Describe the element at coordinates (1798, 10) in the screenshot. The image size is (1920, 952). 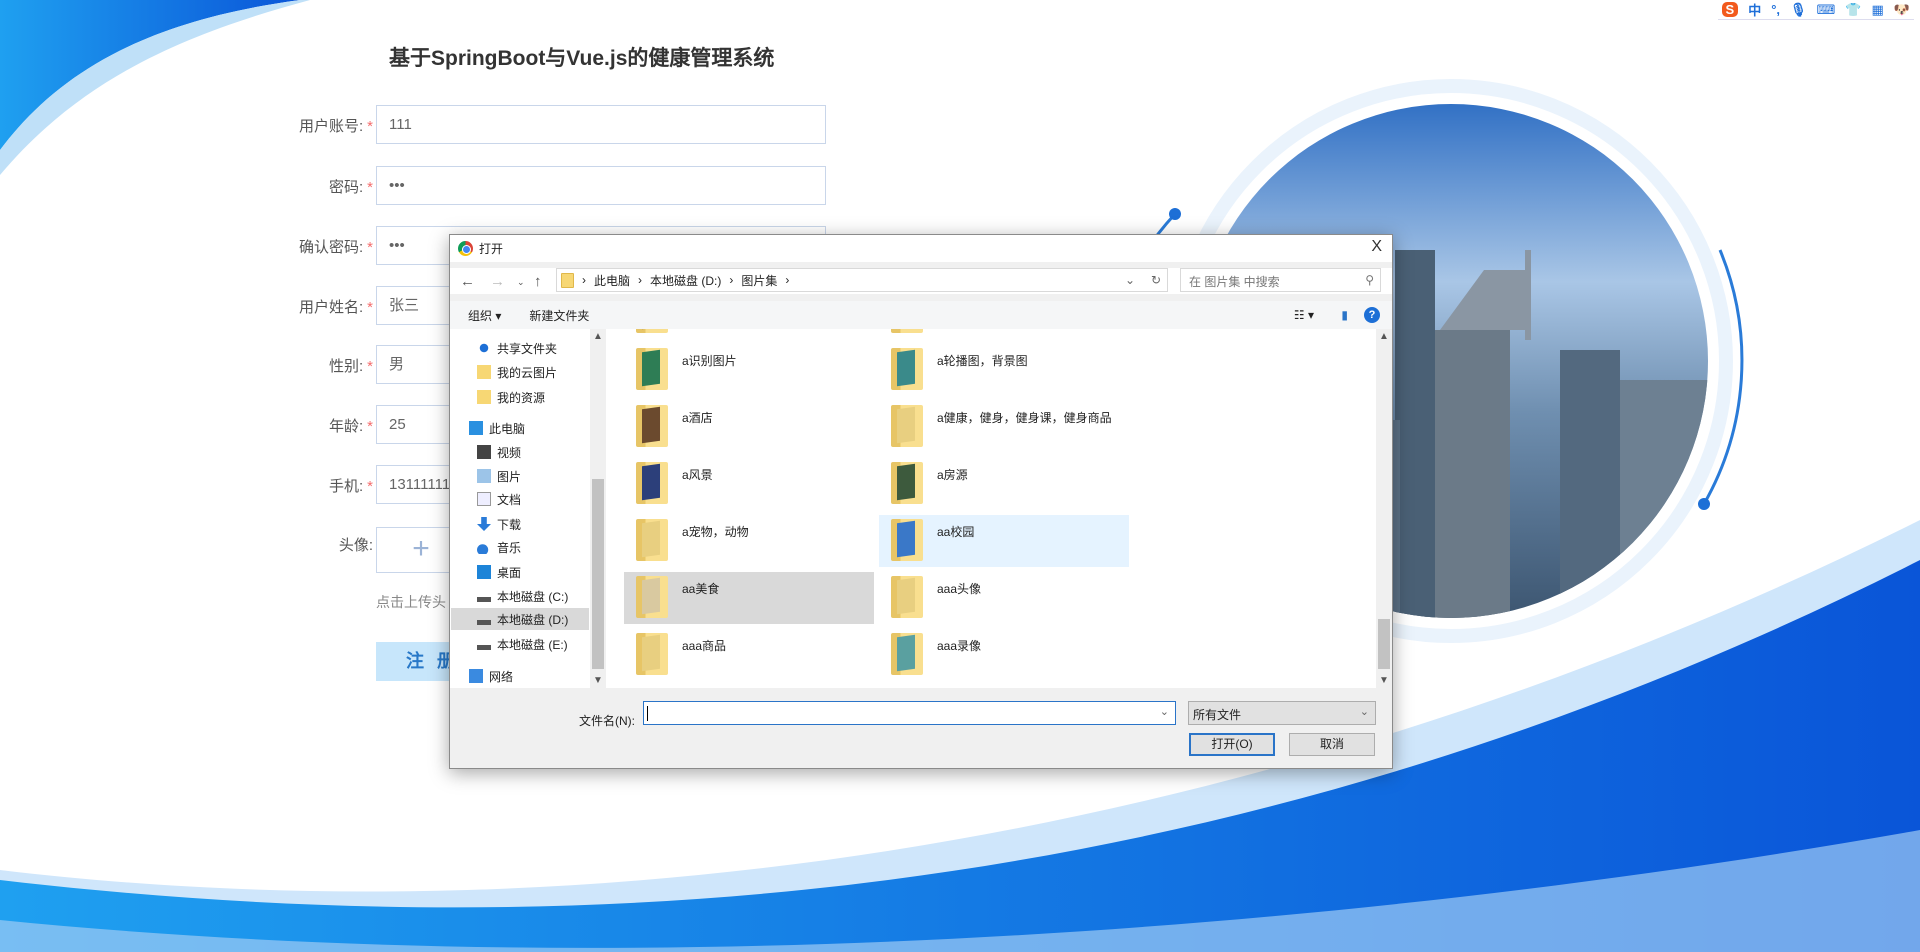
I see `mic-icon: 🎙` at that location.